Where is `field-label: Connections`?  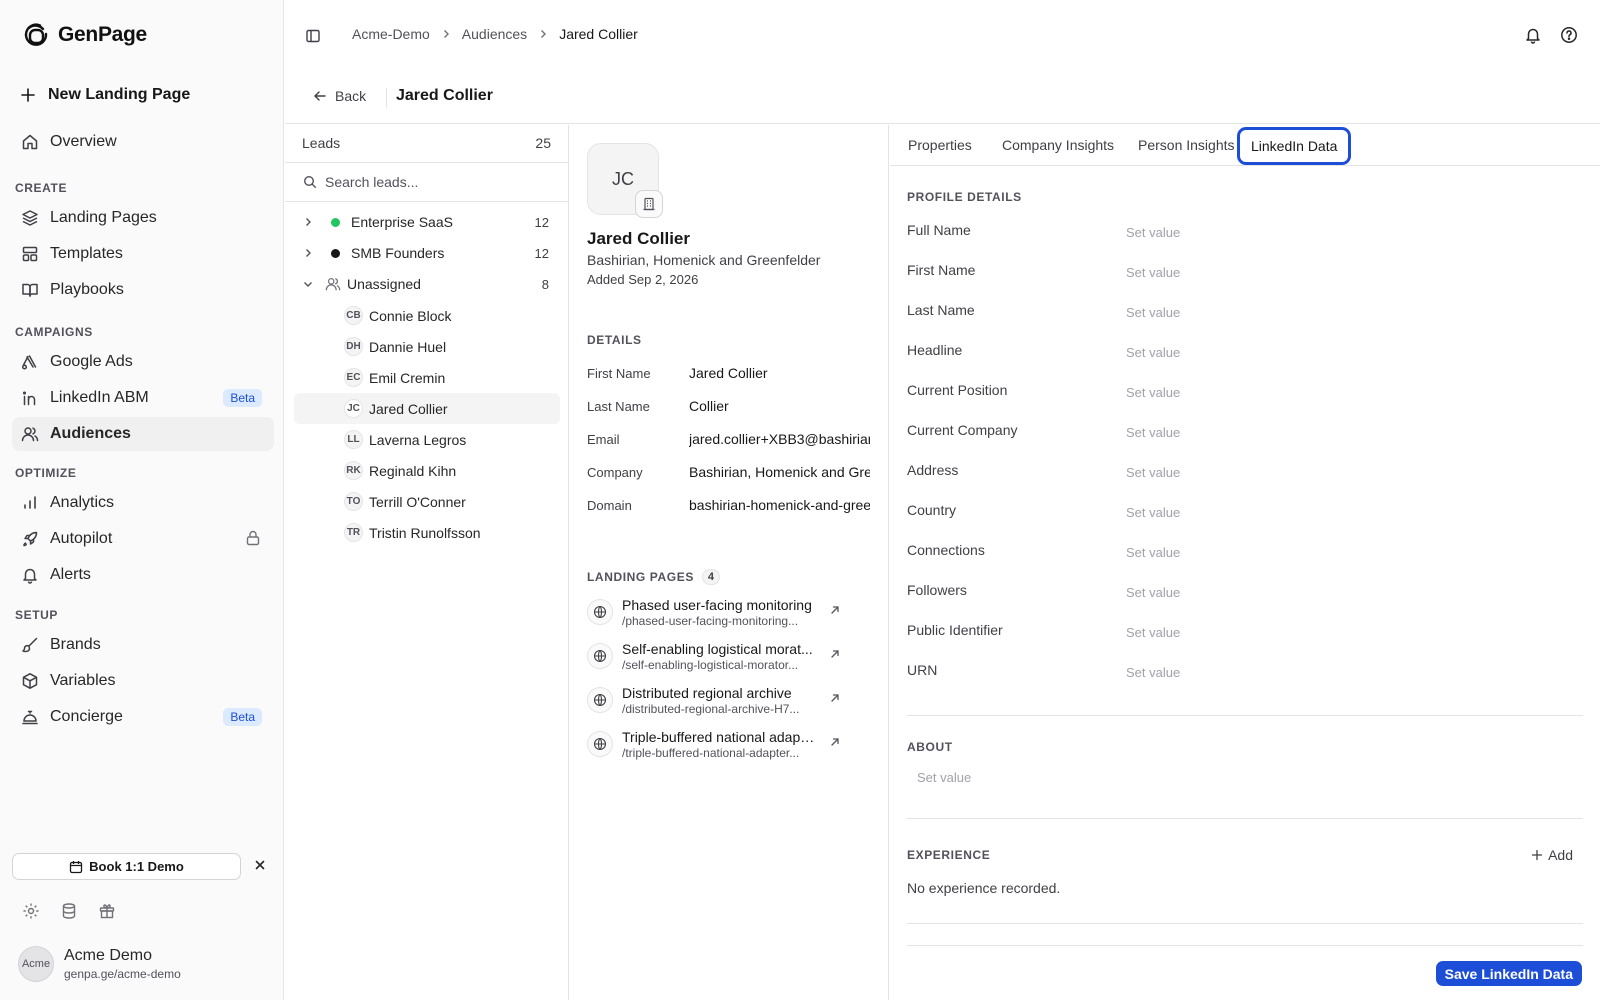
field-label: Connections is located at coordinates (946, 550).